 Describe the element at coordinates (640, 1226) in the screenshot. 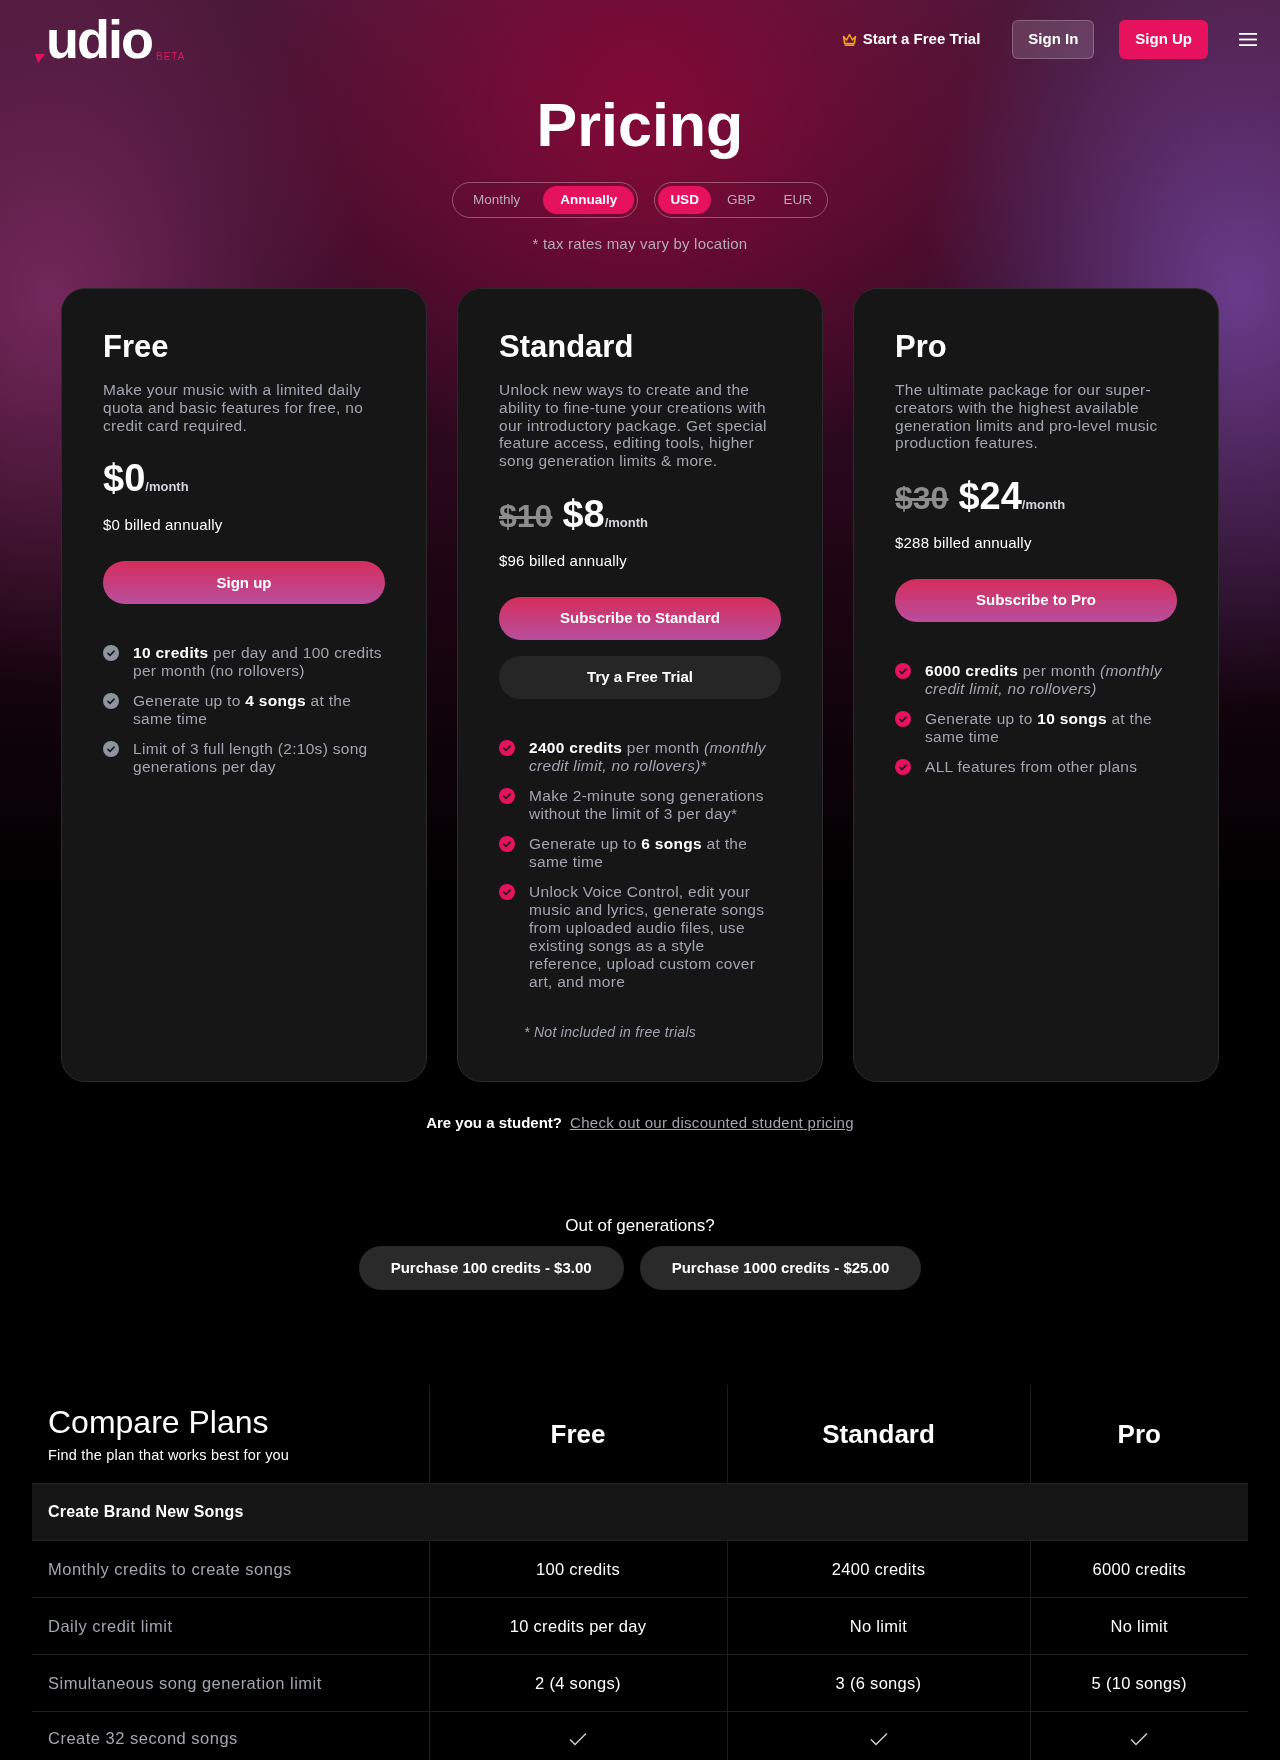

I see `top-up-heading: Out of generations?` at that location.